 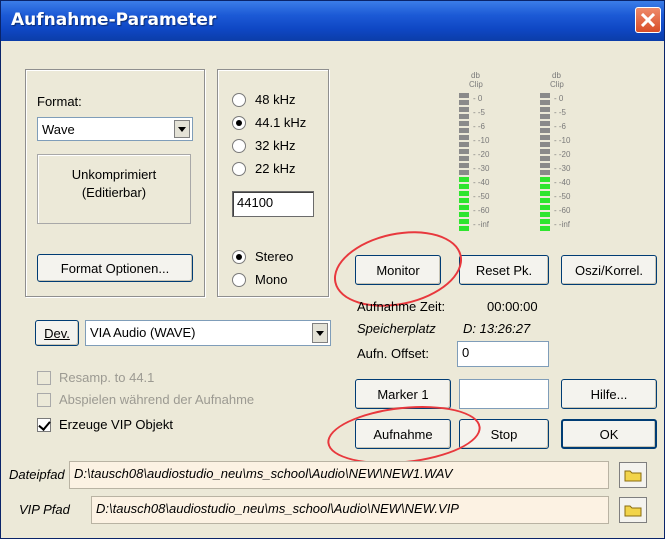 I want to click on aufnahme-zeit-label: Aufnahme Zeit:, so click(x=401, y=306).